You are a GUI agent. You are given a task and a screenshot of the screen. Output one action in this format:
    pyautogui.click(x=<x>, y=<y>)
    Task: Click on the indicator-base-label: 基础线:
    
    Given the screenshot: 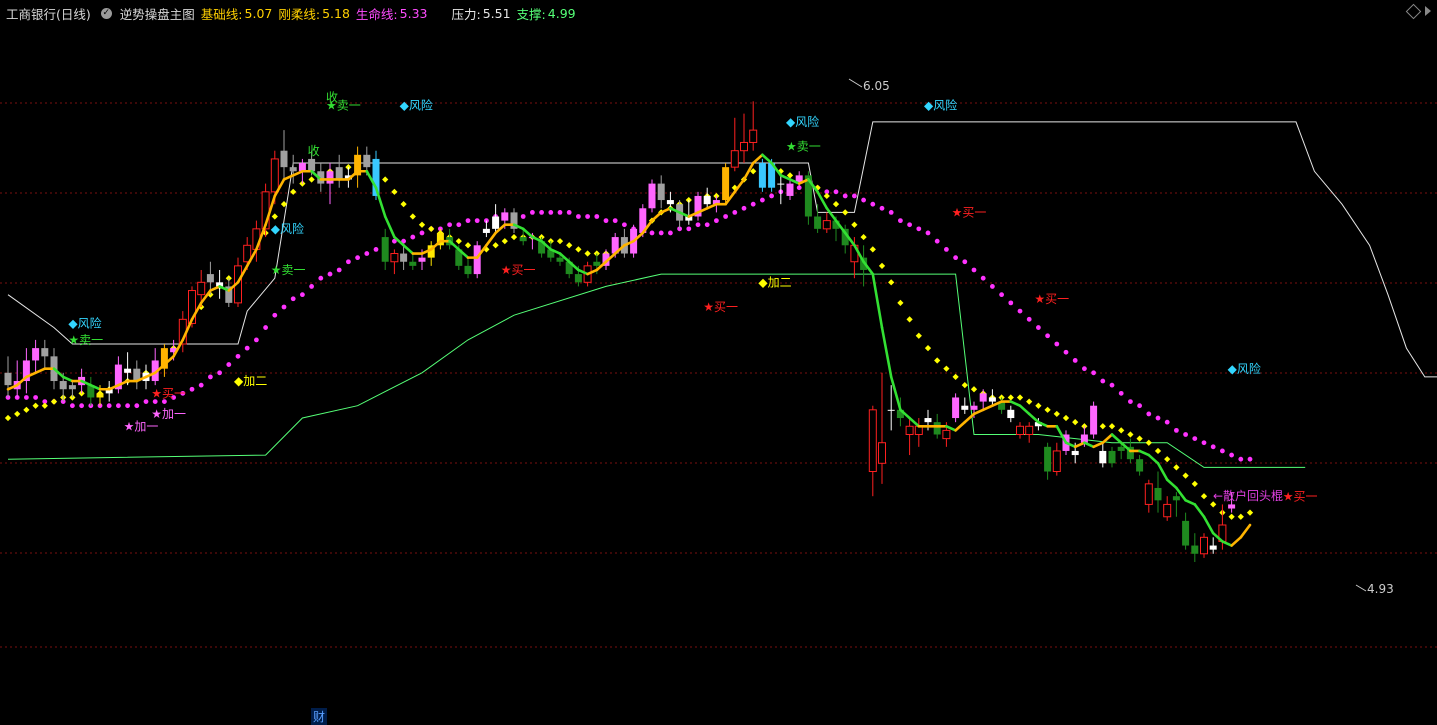 What is the action you would take?
    pyautogui.click(x=221, y=14)
    